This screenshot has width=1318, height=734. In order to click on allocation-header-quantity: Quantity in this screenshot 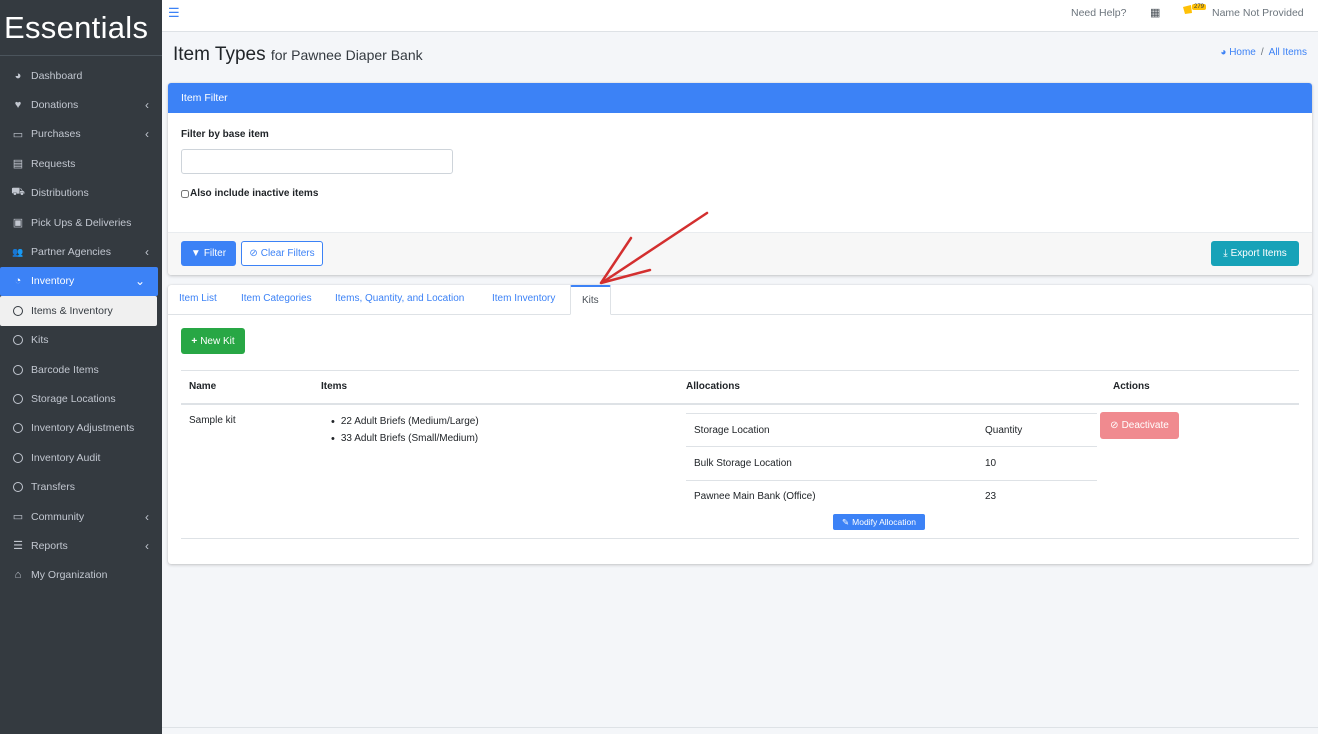, I will do `click(1004, 430)`.